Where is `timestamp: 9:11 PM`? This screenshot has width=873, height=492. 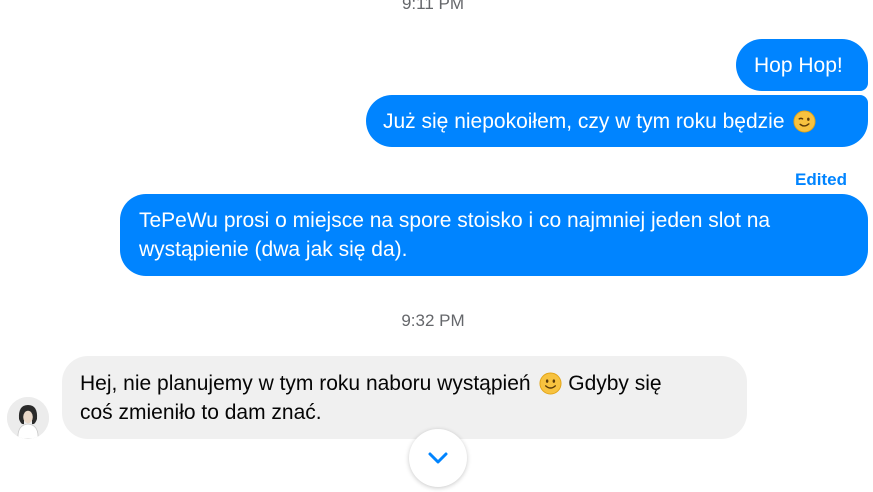 timestamp: 9:11 PM is located at coordinates (433, 6).